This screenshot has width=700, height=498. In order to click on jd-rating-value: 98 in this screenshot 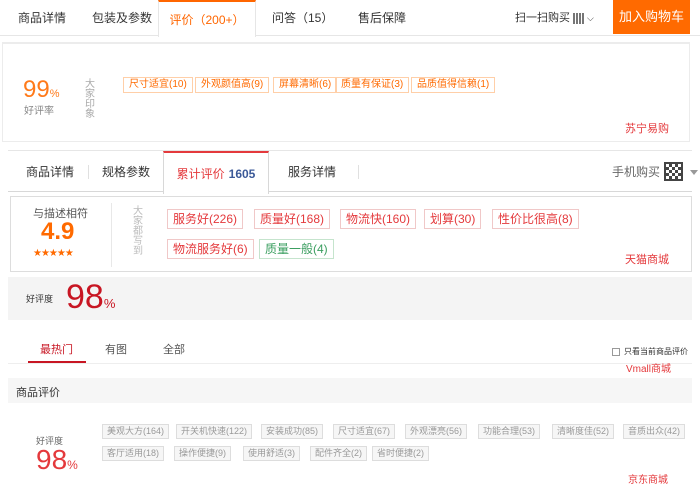, I will do `click(52, 459)`.